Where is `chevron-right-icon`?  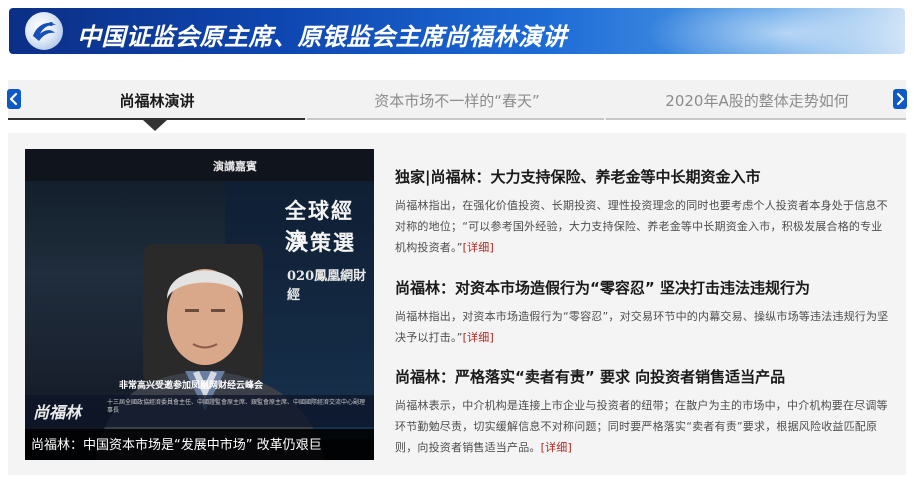
chevron-right-icon is located at coordinates (900, 99).